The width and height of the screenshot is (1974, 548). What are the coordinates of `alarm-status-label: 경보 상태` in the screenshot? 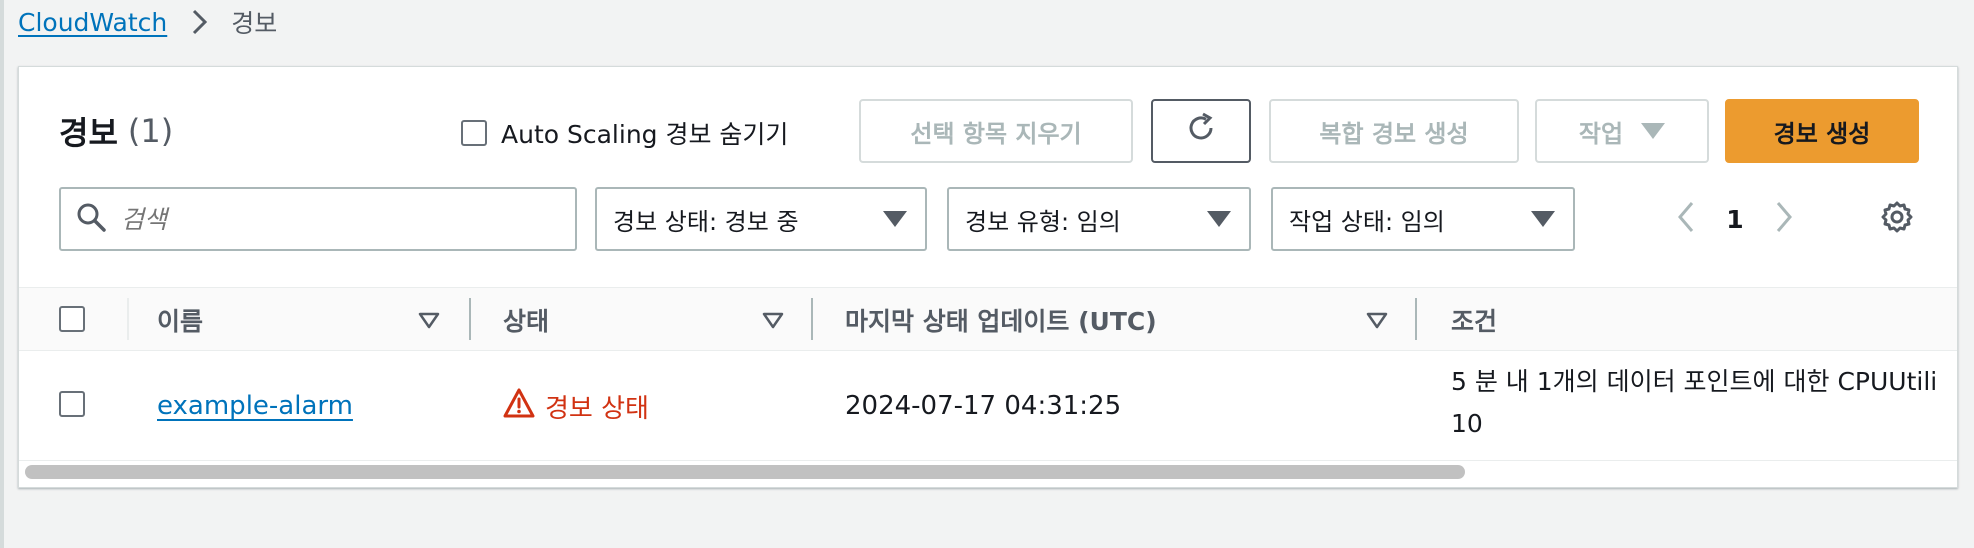 It's located at (597, 408).